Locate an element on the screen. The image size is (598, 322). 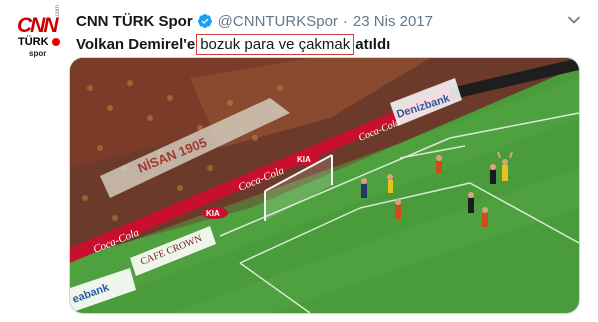
avatar-logo-spor: spor is located at coordinates (38, 53).